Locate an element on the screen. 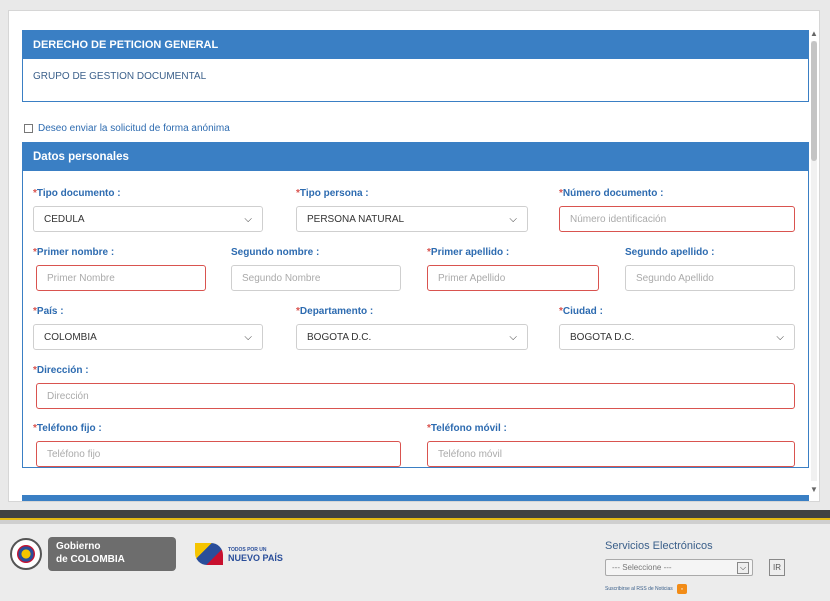 The image size is (830, 601). footer-dark-band is located at coordinates (415, 514).